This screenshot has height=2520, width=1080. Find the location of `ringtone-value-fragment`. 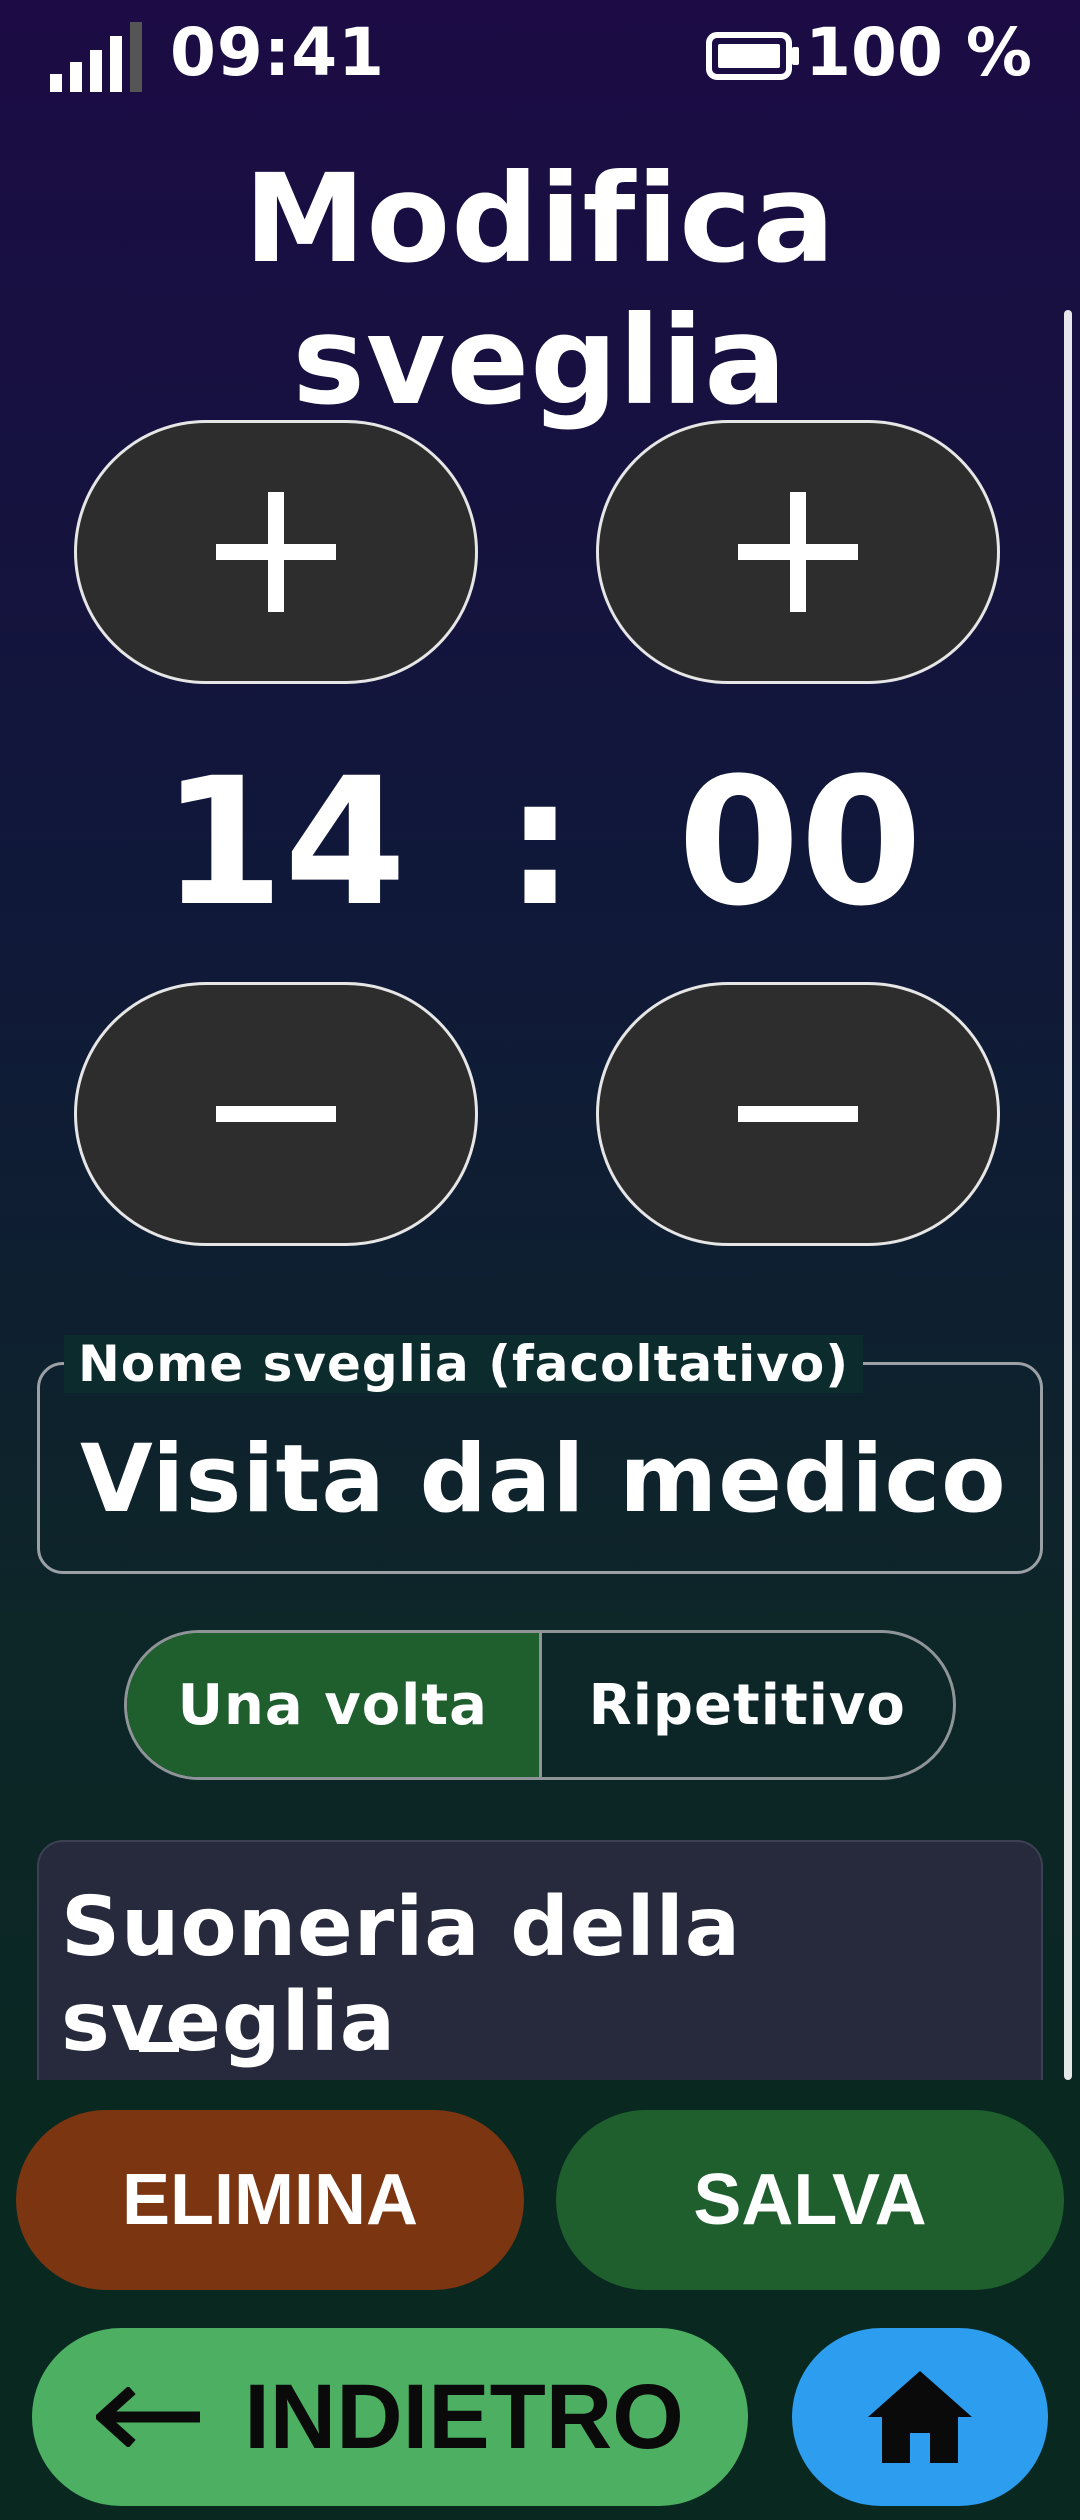

ringtone-value-fragment is located at coordinates (159, 2047).